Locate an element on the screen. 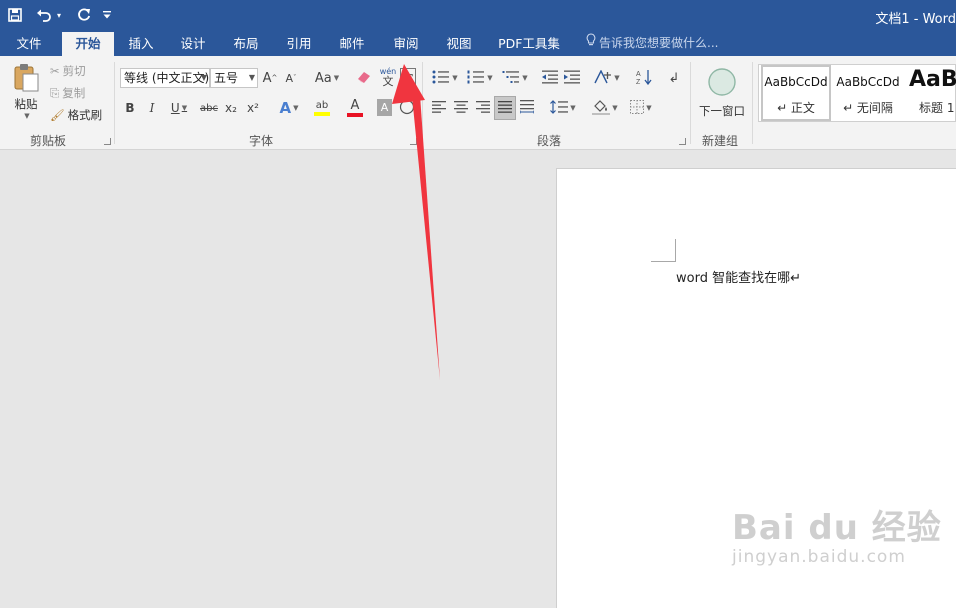 Image resolution: width=956 pixels, height=608 pixels. clipboard-group-label: 剪贴板 is located at coordinates (48, 141).